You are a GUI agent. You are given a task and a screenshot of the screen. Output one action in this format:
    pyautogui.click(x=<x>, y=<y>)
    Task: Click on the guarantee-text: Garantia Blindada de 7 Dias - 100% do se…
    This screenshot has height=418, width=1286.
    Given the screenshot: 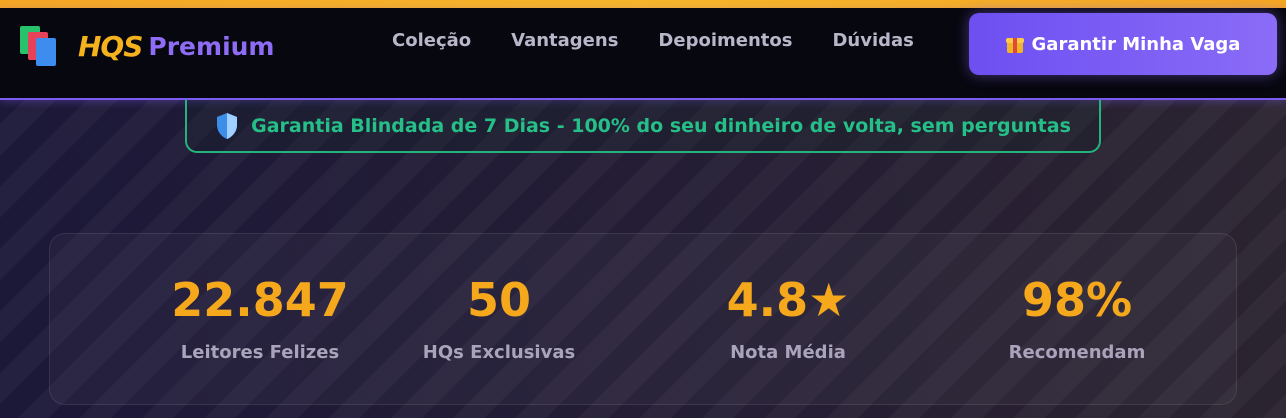 What is the action you would take?
    pyautogui.click(x=661, y=125)
    